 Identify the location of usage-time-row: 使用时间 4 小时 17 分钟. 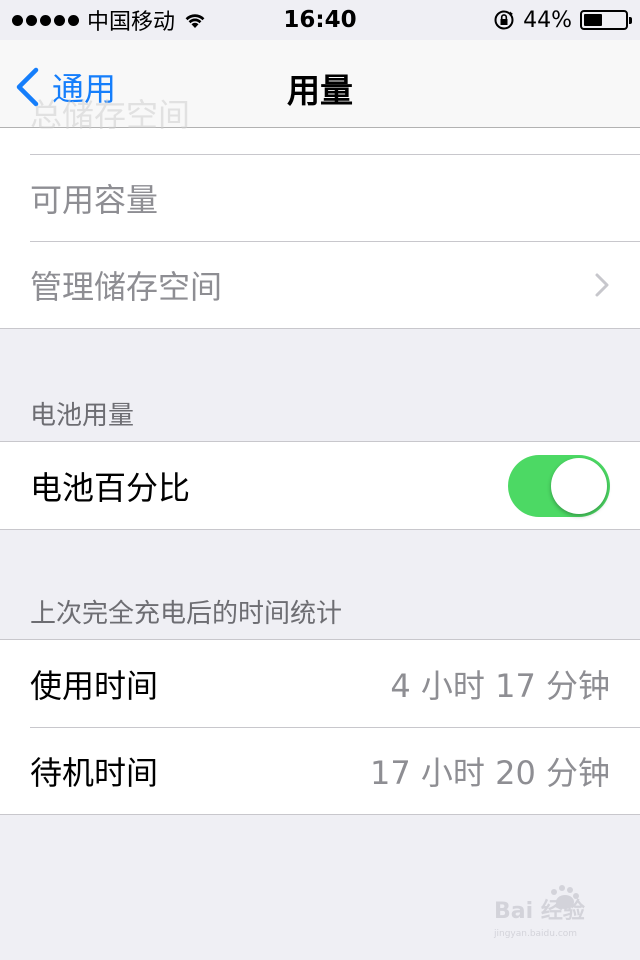
(320, 683).